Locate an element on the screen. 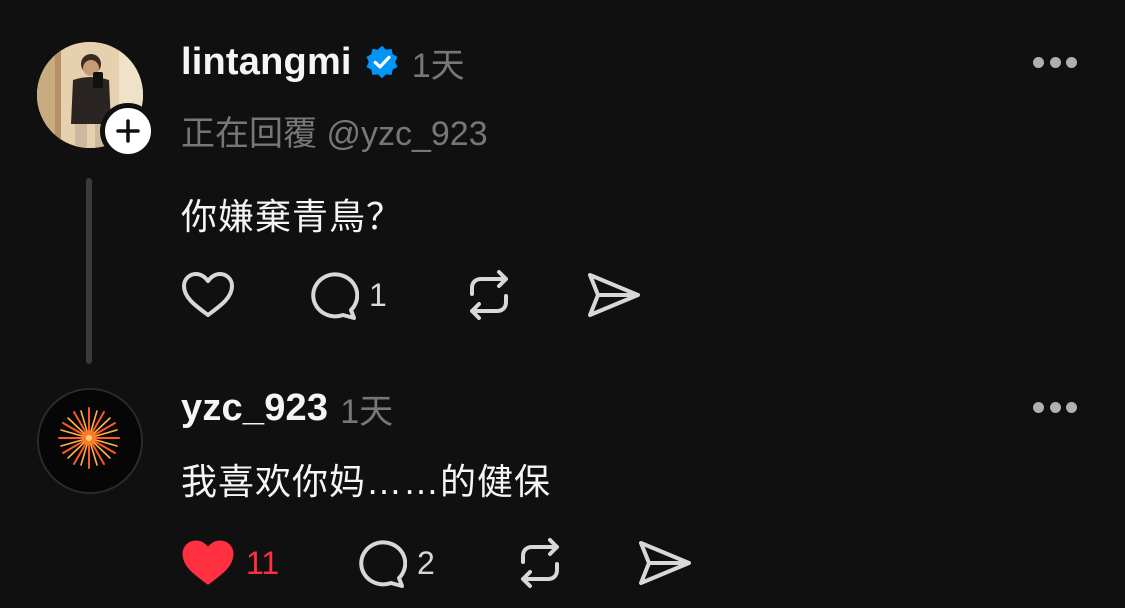 The image size is (1125, 608). comment-button: 1 is located at coordinates (346, 295).